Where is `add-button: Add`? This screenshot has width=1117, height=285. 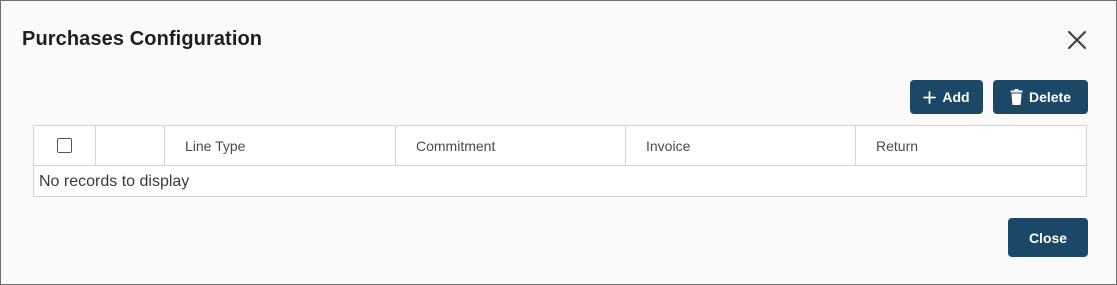 add-button: Add is located at coordinates (946, 97).